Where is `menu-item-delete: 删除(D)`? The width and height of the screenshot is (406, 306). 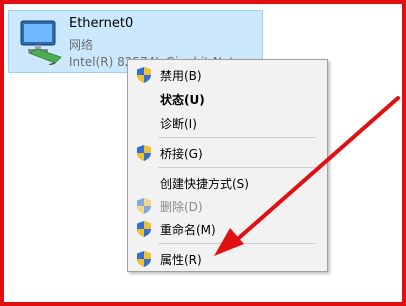 menu-item-delete: 删除(D) is located at coordinates (227, 206).